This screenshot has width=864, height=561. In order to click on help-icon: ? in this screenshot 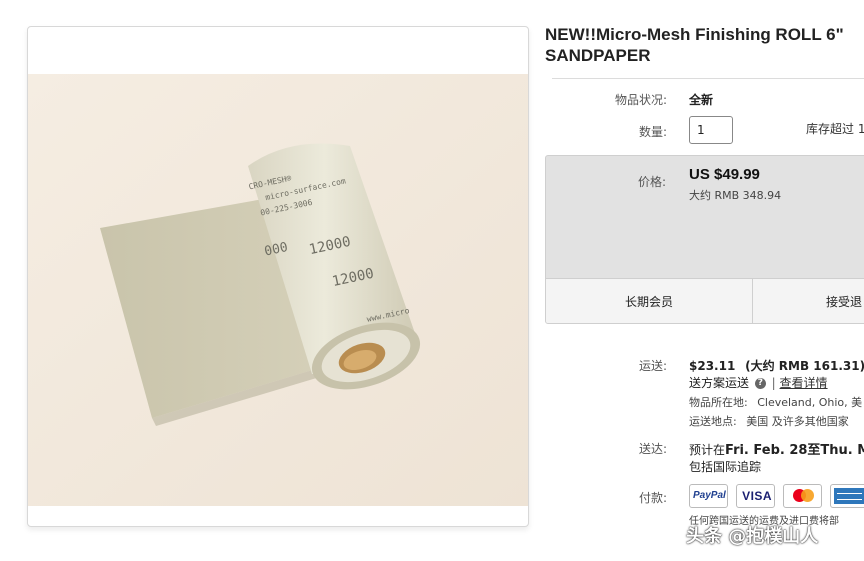, I will do `click(760, 383)`.